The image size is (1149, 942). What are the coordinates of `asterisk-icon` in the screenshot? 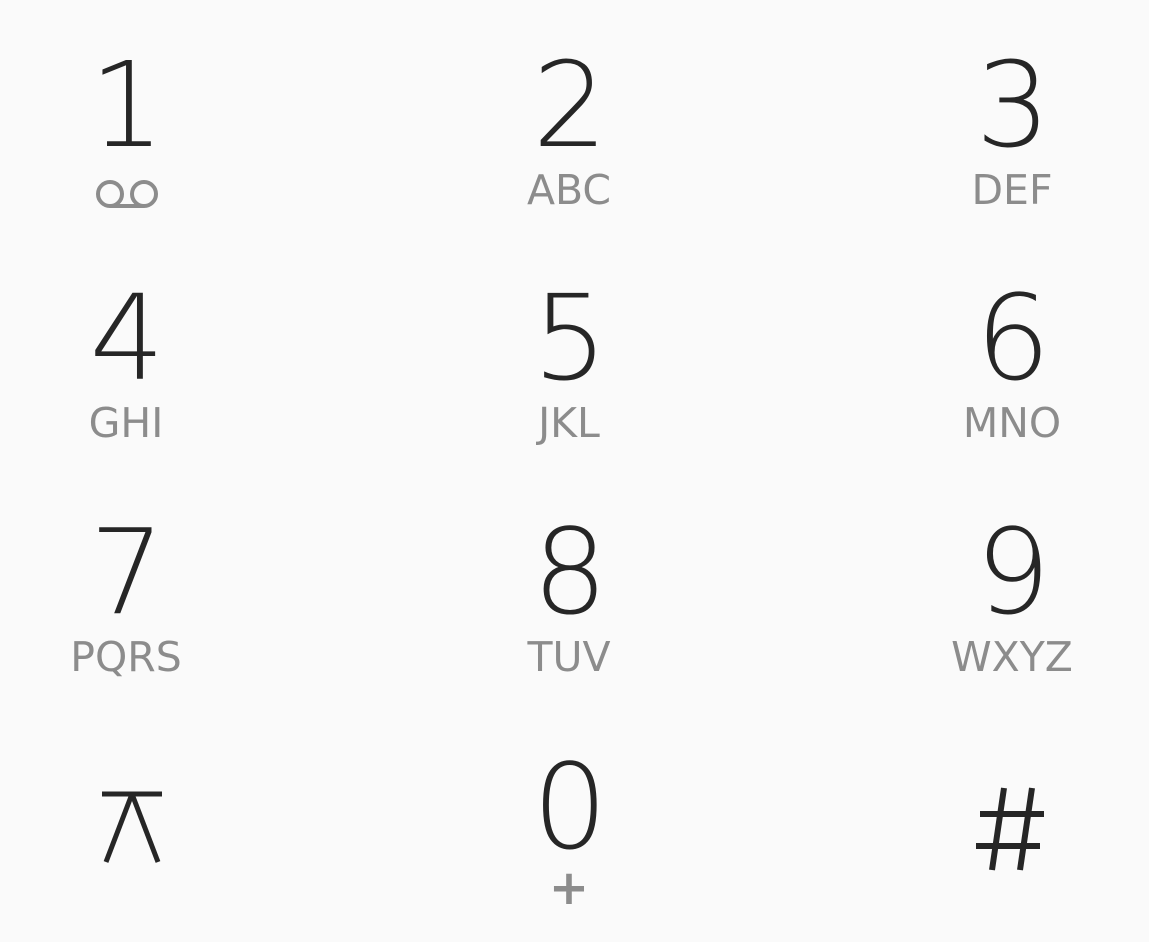 It's located at (132, 827).